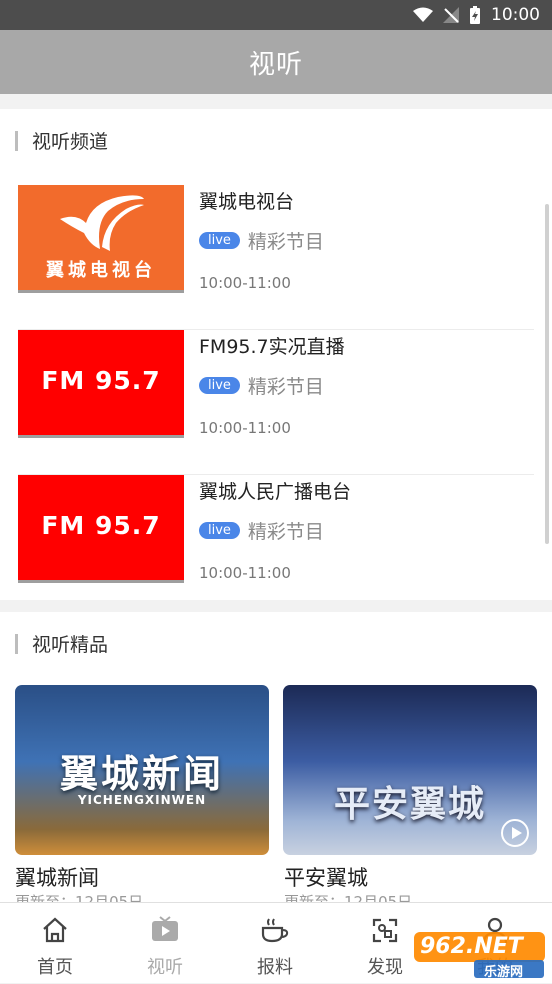  I want to click on no-signal-icon, so click(451, 15).